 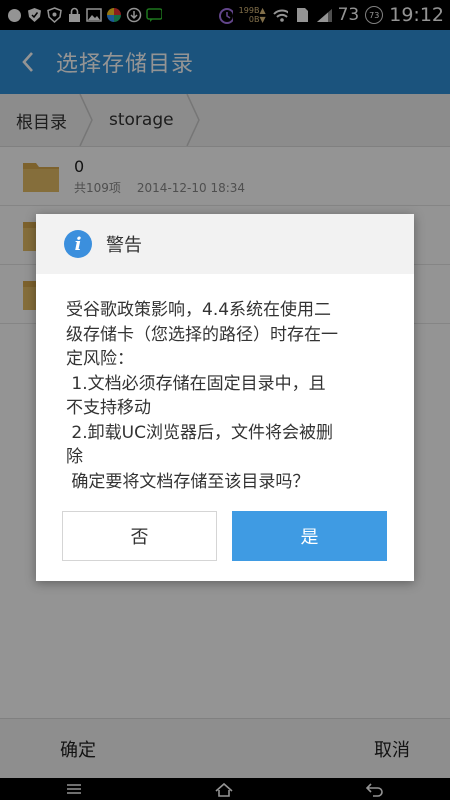 I want to click on message-line: 确定要将文档存储至该目录吗？, so click(x=188, y=481).